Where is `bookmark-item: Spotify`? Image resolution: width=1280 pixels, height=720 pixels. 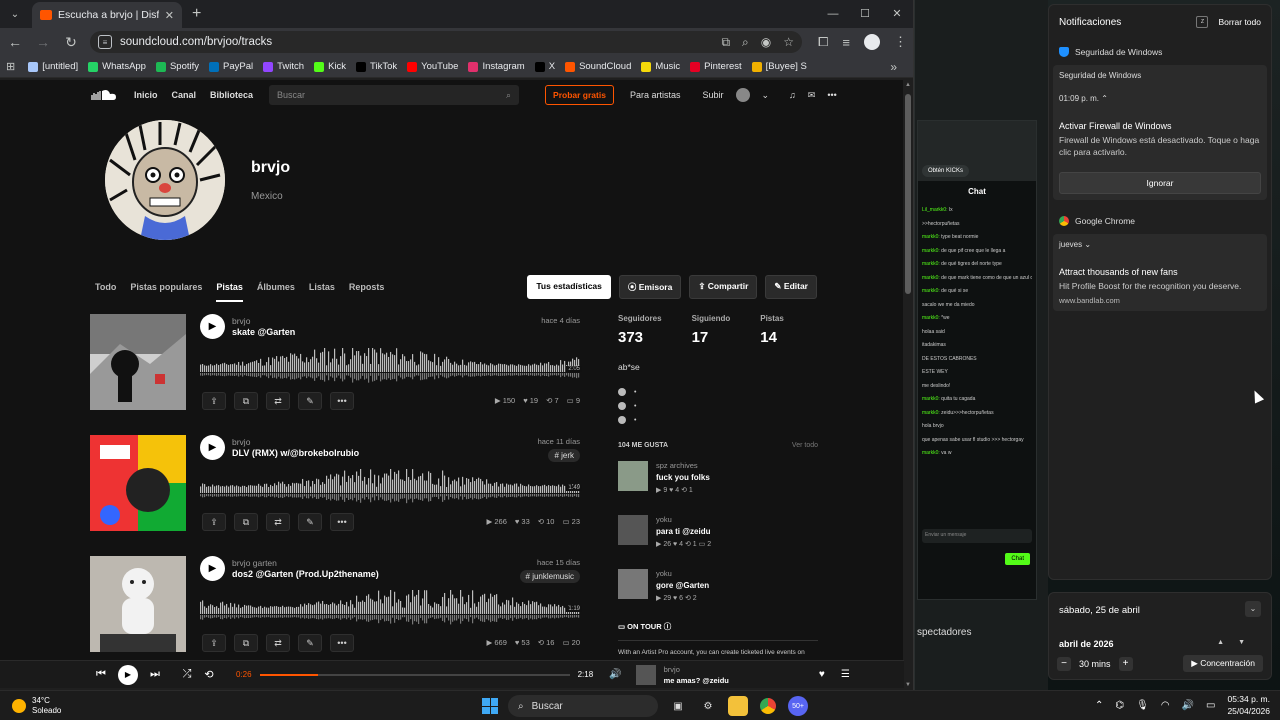
bookmark-item: Spotify is located at coordinates (177, 66).